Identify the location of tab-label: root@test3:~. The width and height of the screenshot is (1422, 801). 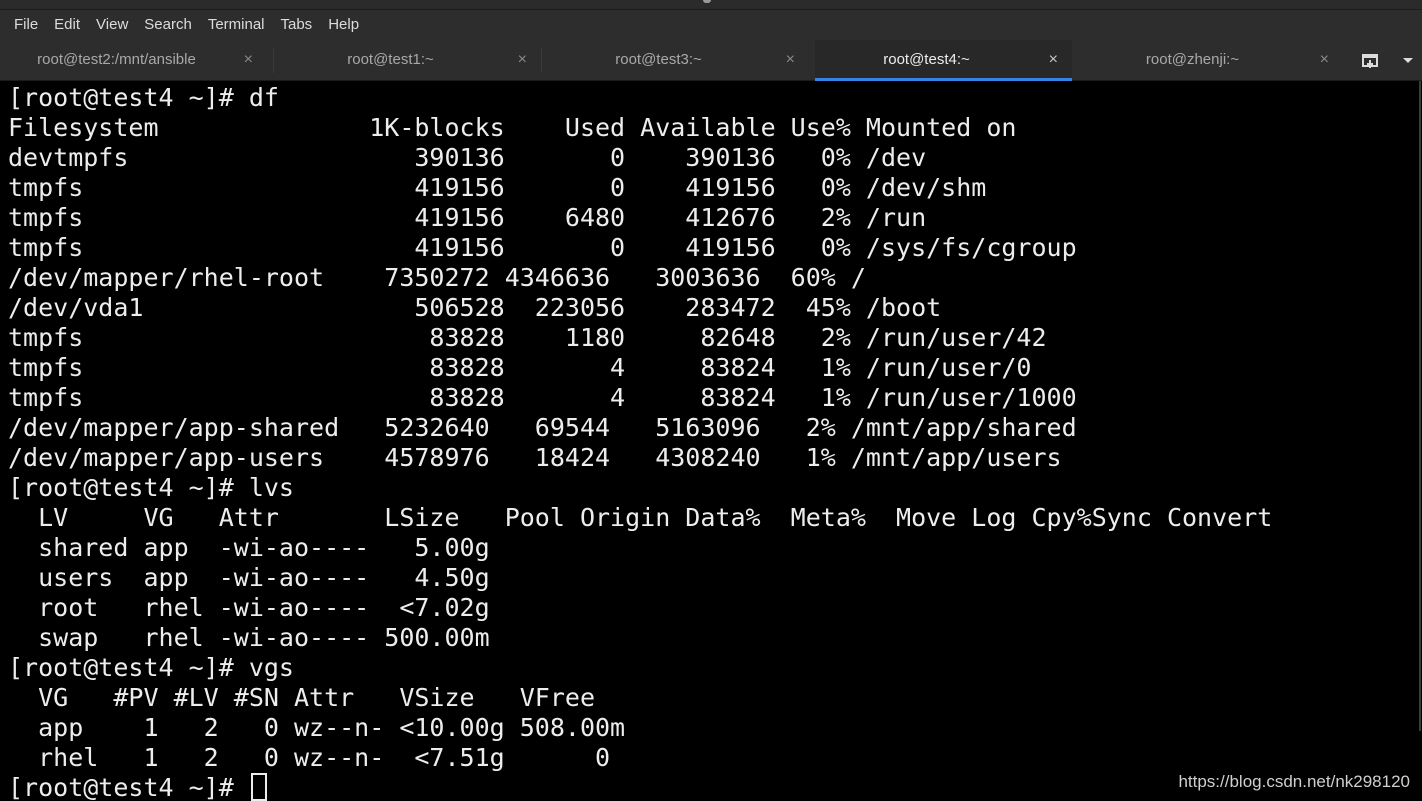
(658, 59).